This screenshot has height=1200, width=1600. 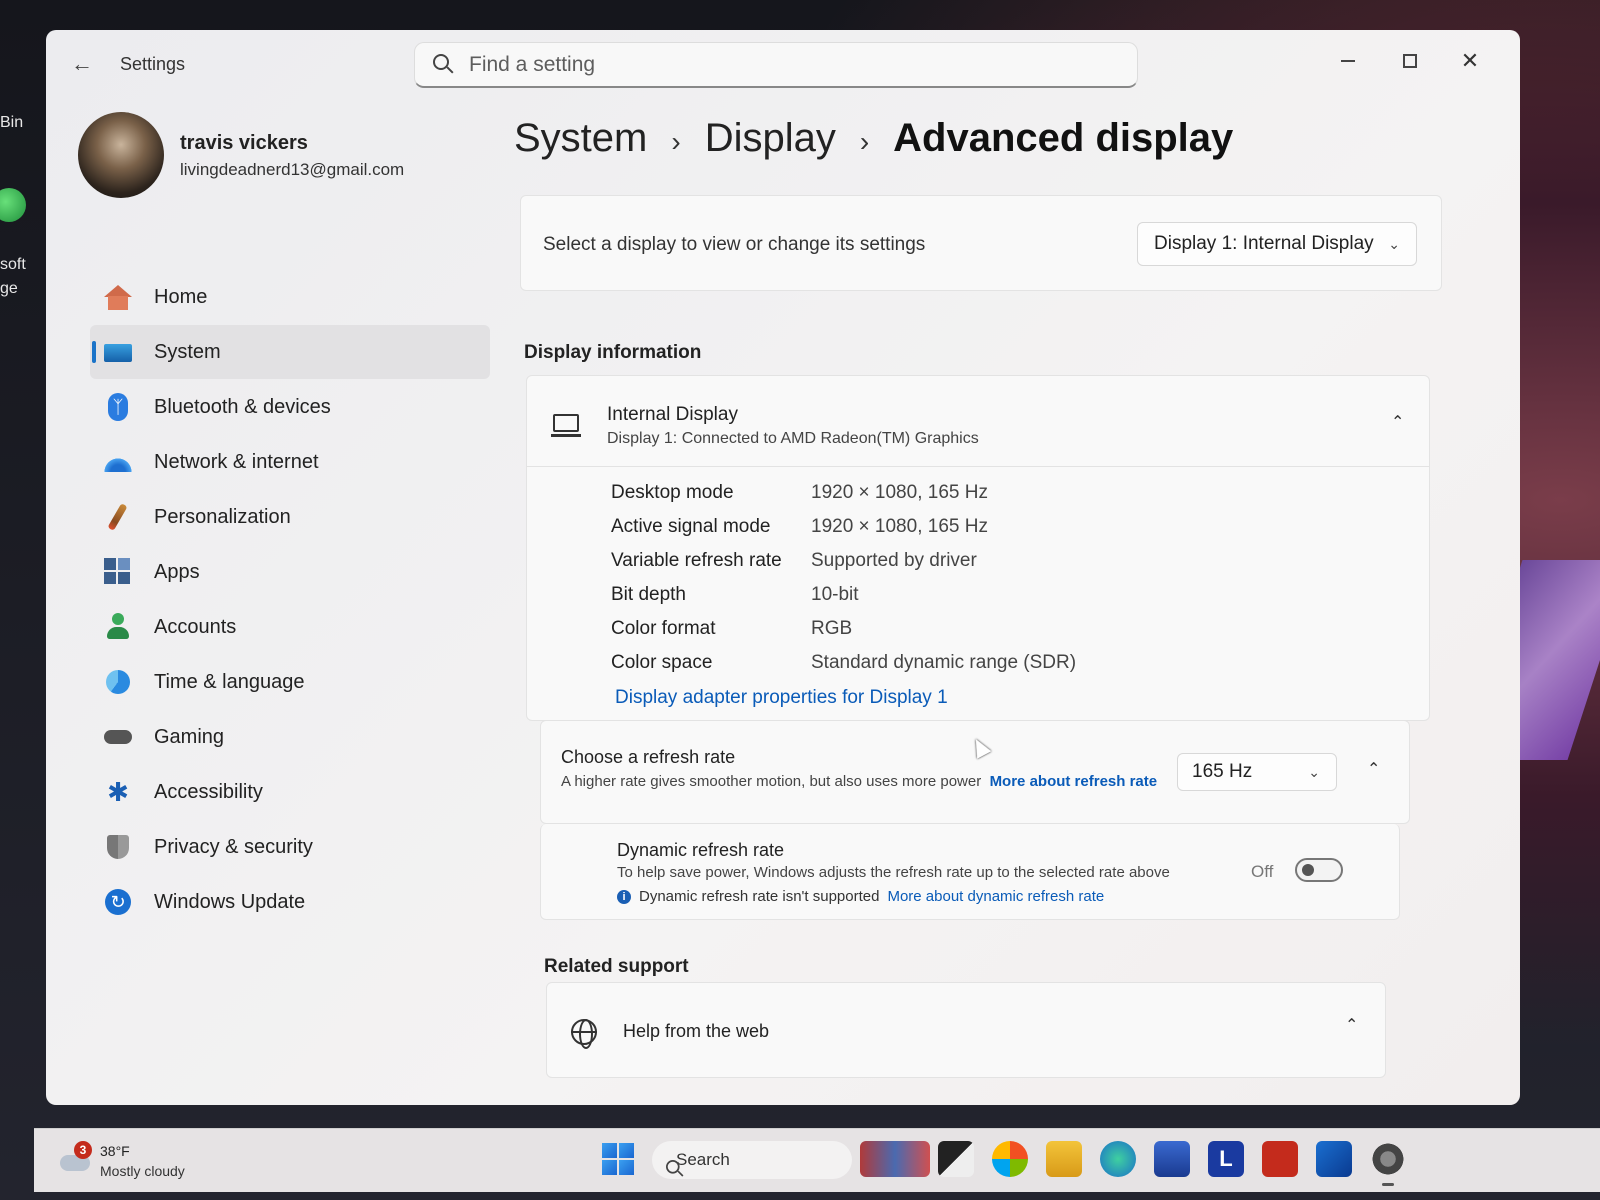 What do you see at coordinates (290, 352) in the screenshot?
I see `sidebar-item-system: System` at bounding box center [290, 352].